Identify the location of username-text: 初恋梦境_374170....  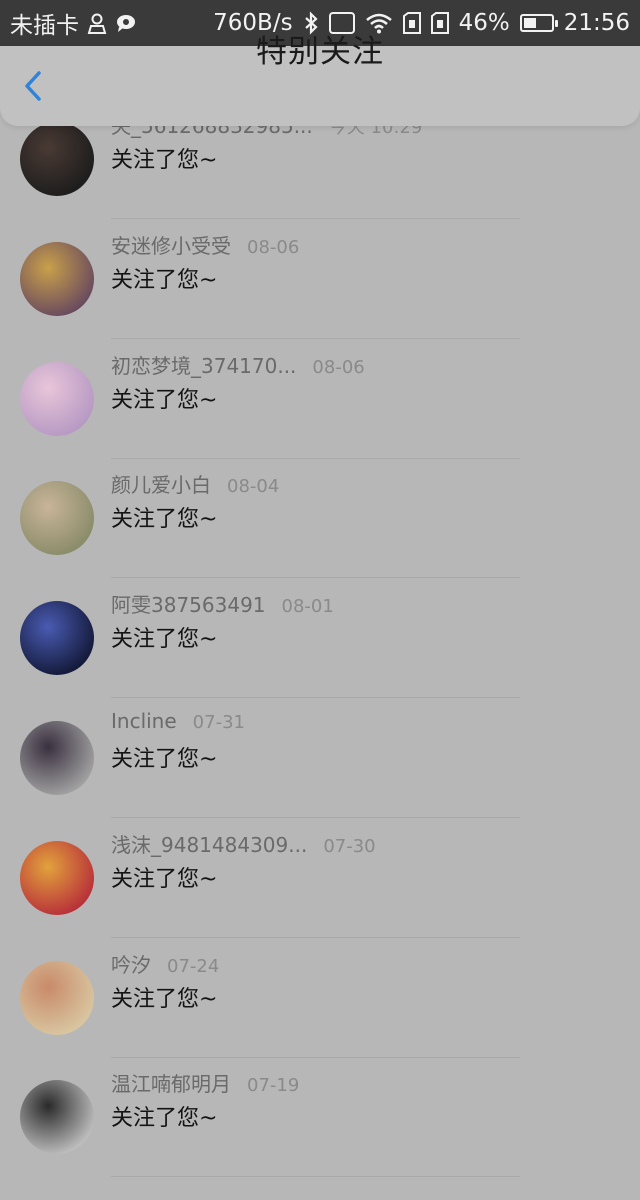
(204, 365).